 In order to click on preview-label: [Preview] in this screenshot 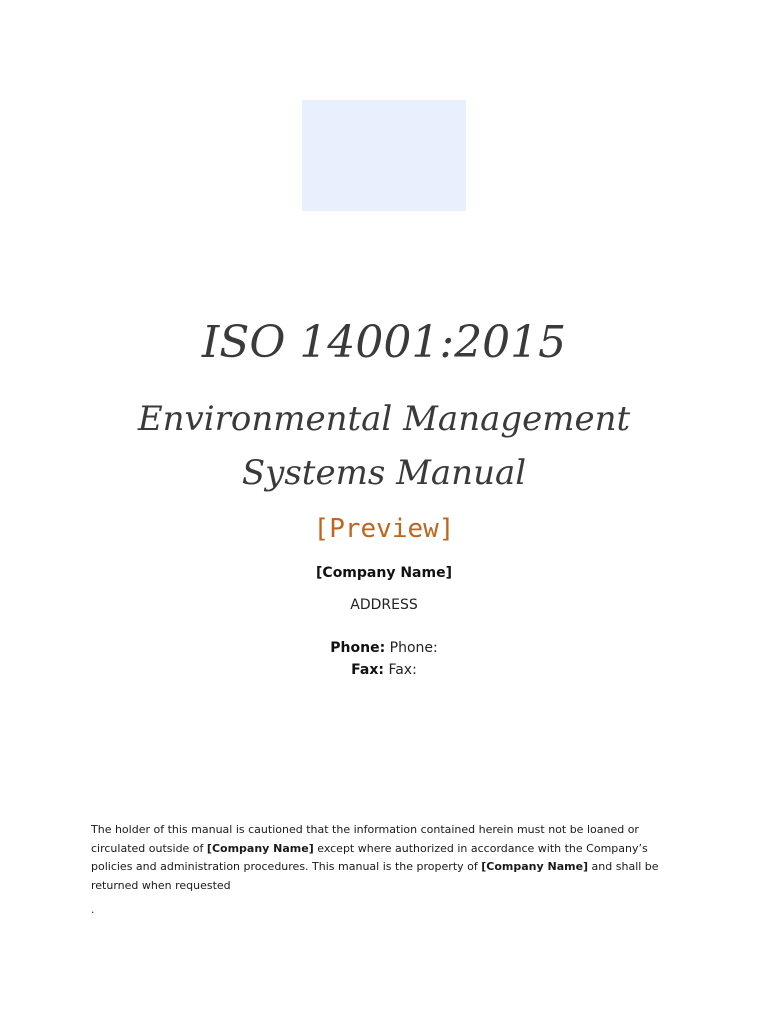, I will do `click(384, 529)`.